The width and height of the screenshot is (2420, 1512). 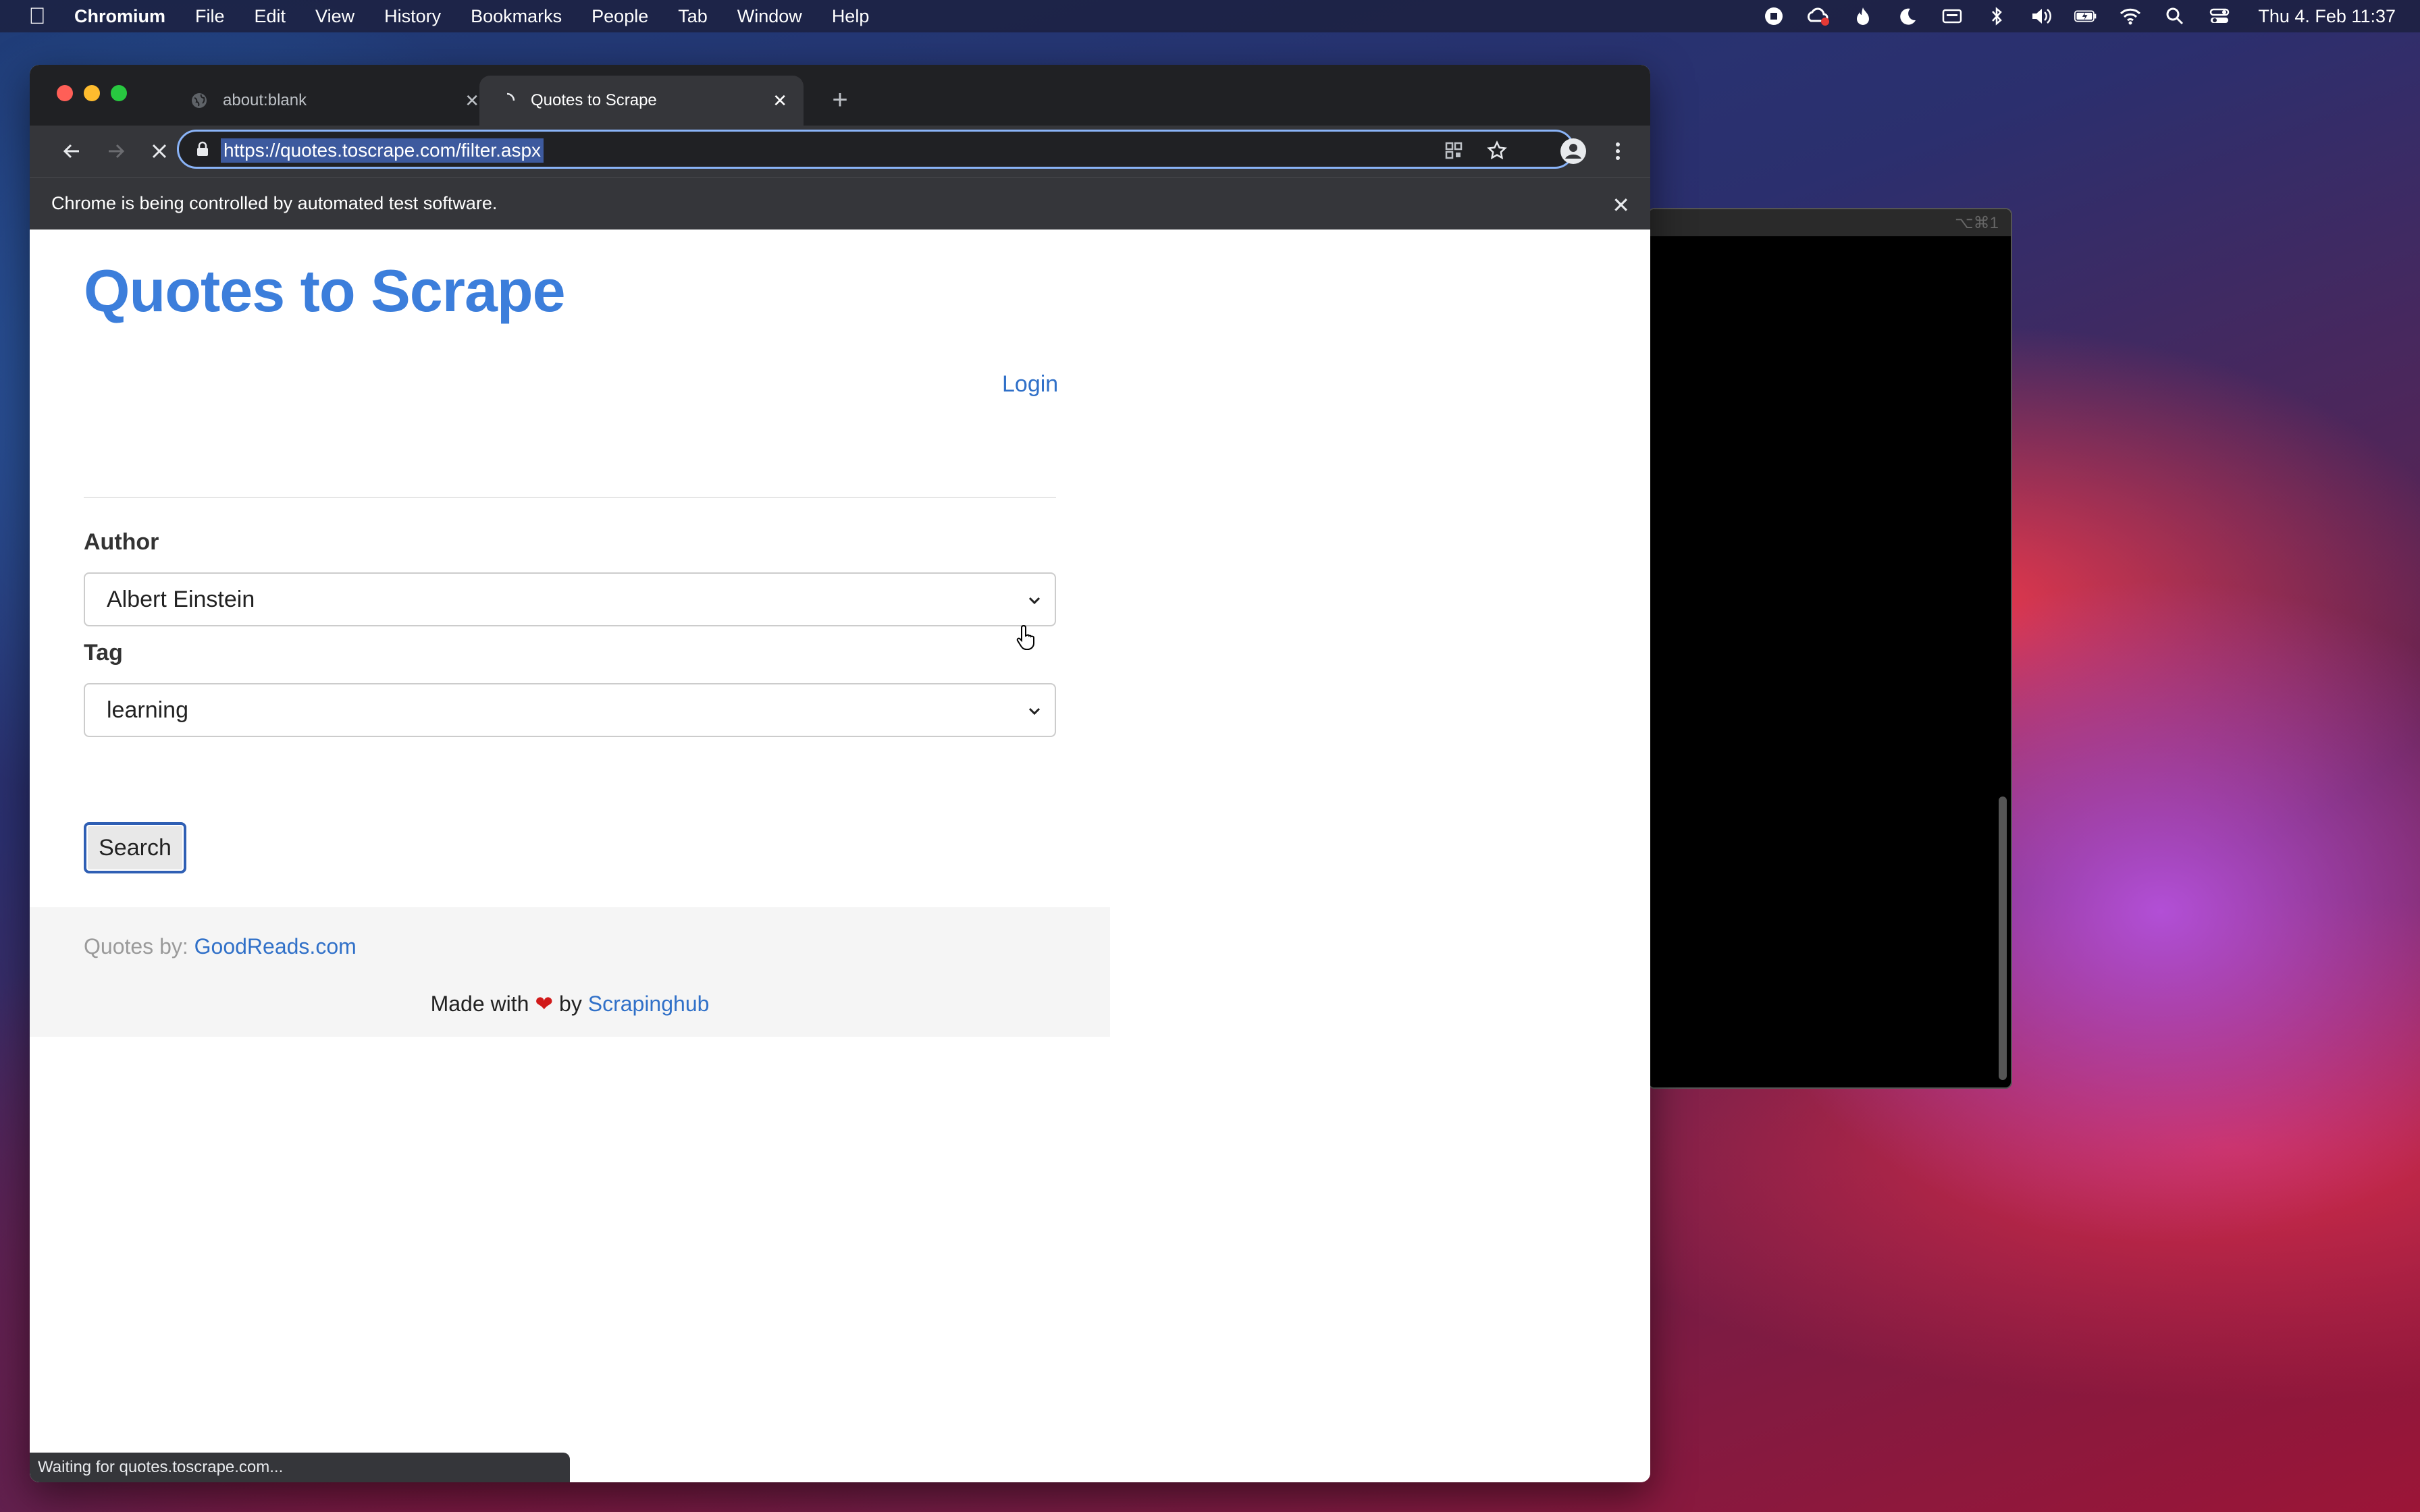 What do you see at coordinates (210, 16) in the screenshot?
I see `menu-file: File` at bounding box center [210, 16].